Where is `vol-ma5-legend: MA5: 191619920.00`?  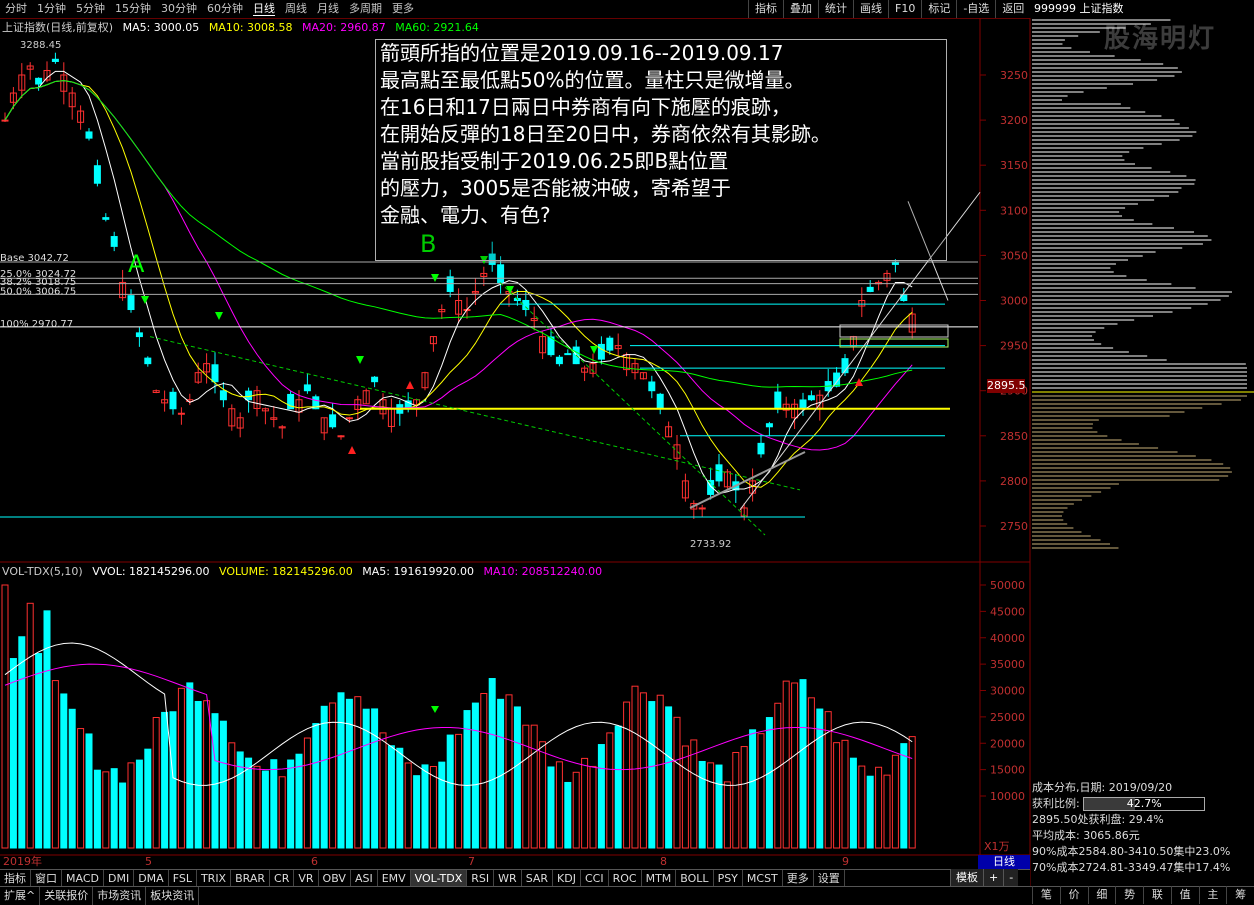
vol-ma5-legend: MA5: 191619920.00 is located at coordinates (418, 571).